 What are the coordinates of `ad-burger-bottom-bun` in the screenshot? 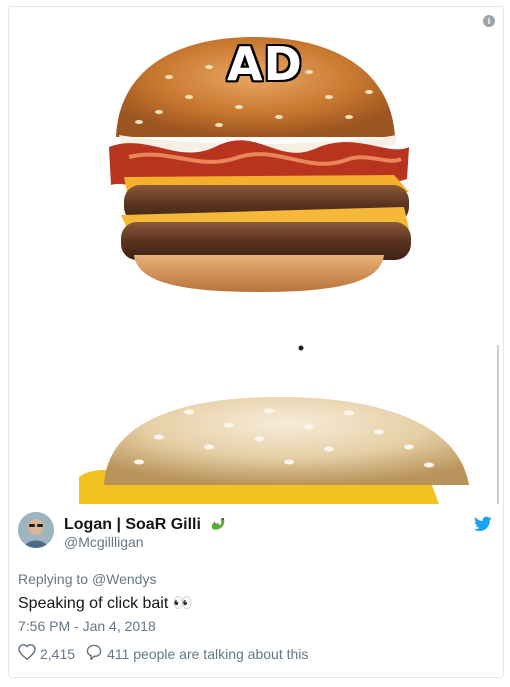 It's located at (259, 273).